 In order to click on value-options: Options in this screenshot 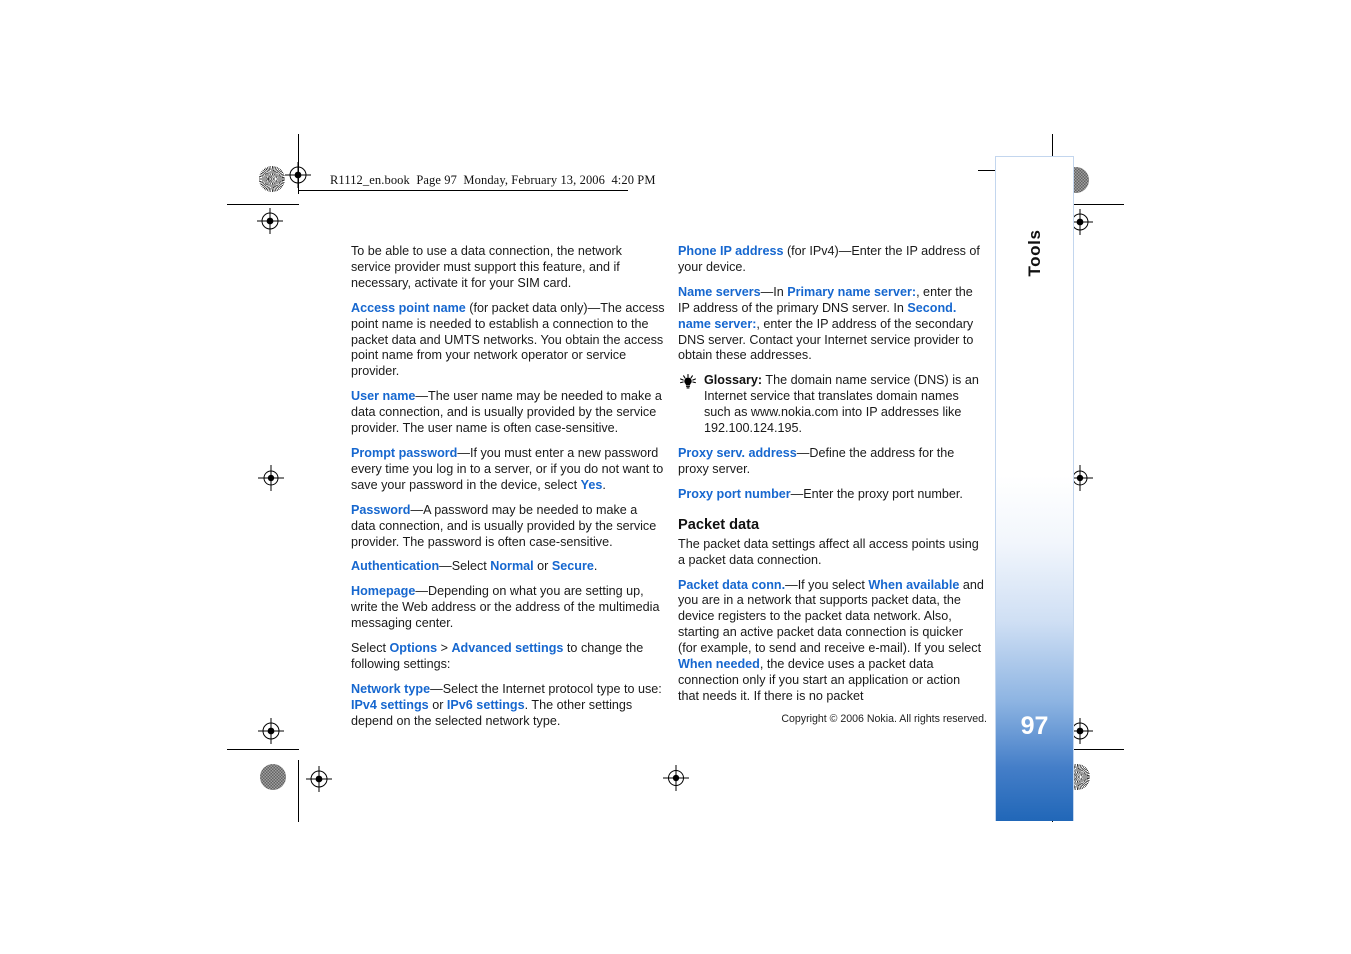, I will do `click(413, 648)`.